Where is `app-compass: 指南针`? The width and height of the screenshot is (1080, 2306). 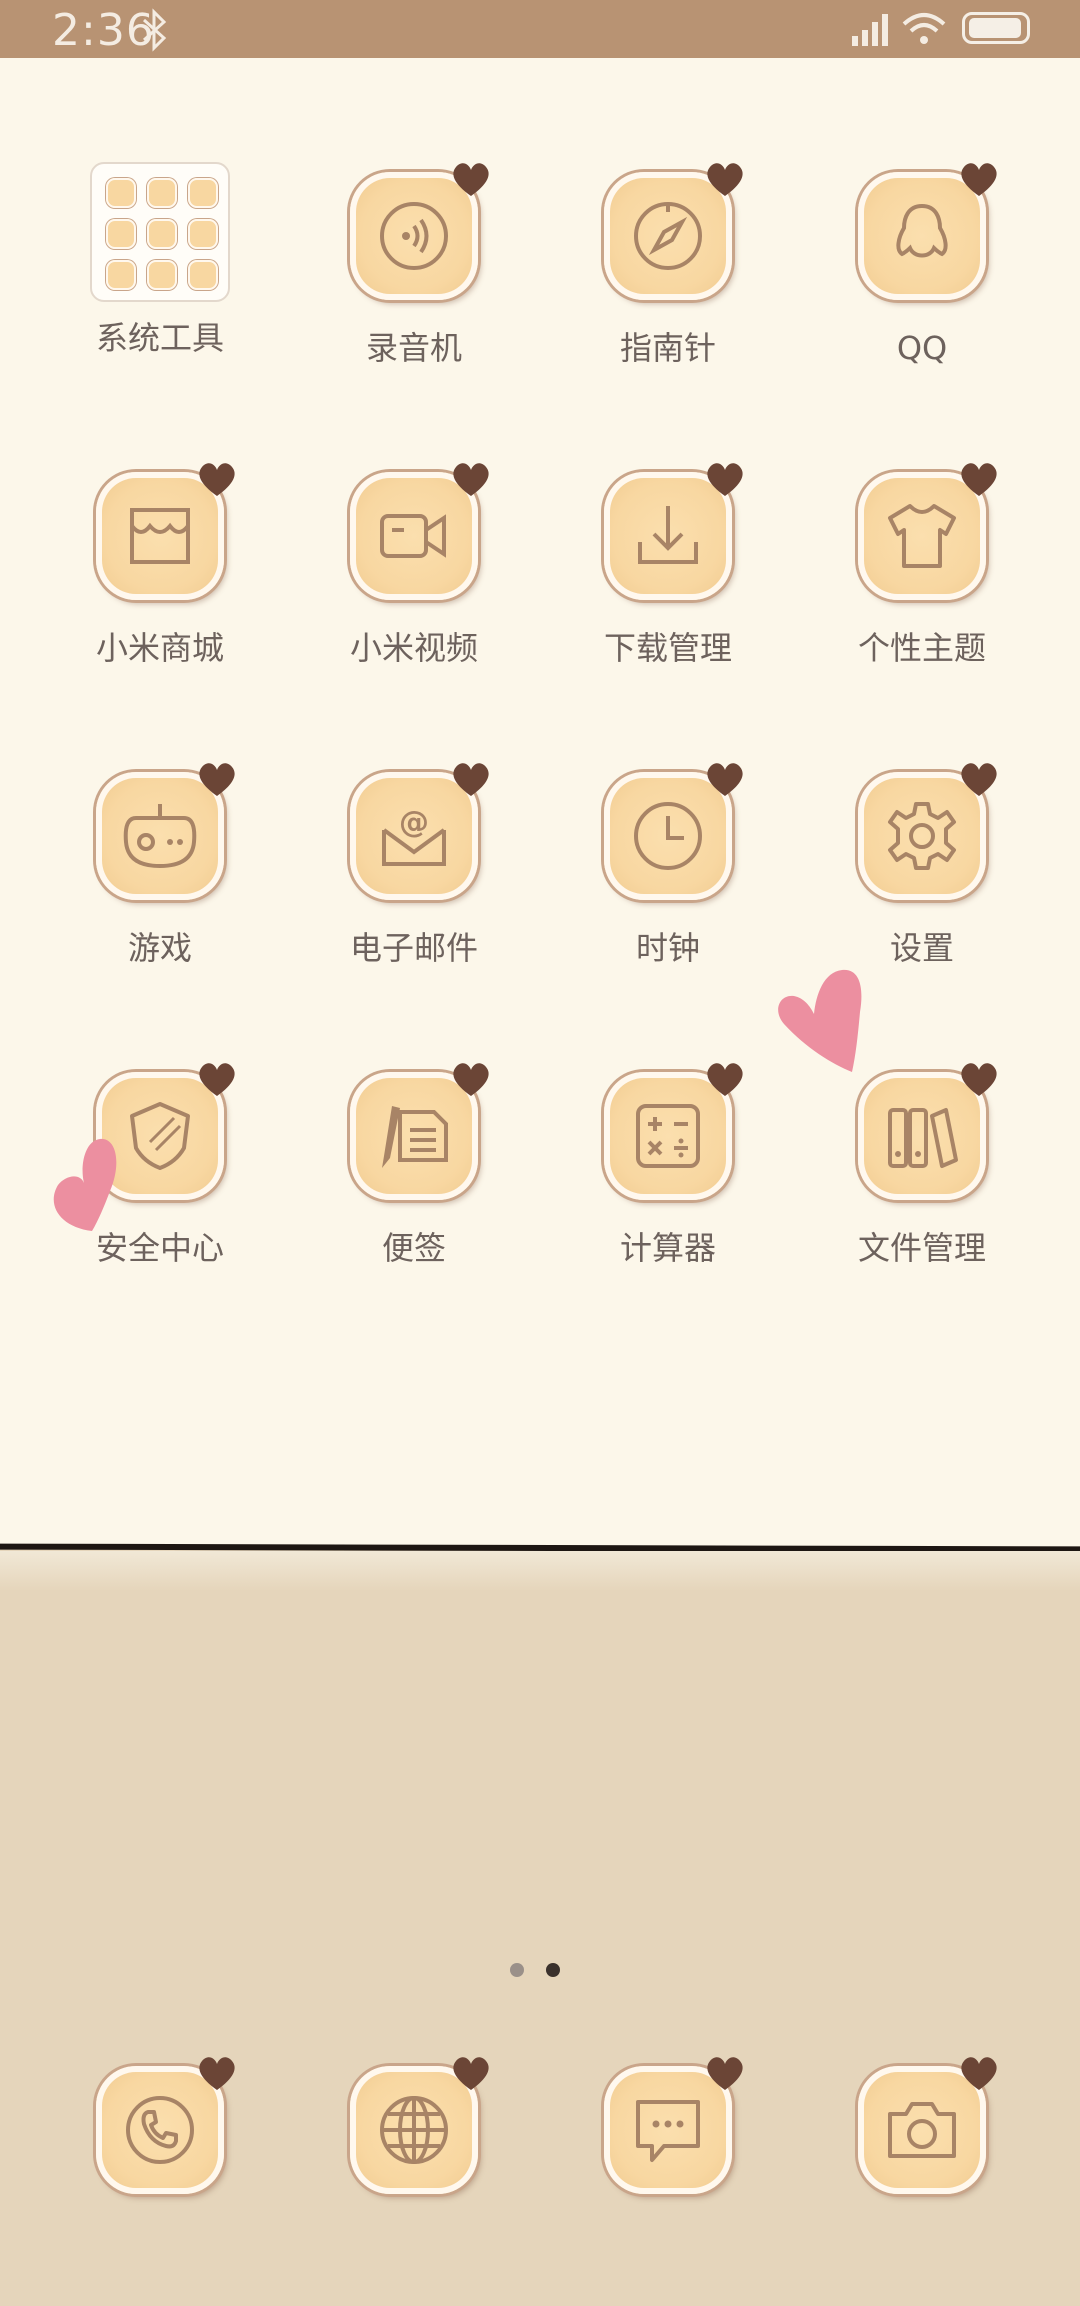 app-compass: 指南针 is located at coordinates (668, 287).